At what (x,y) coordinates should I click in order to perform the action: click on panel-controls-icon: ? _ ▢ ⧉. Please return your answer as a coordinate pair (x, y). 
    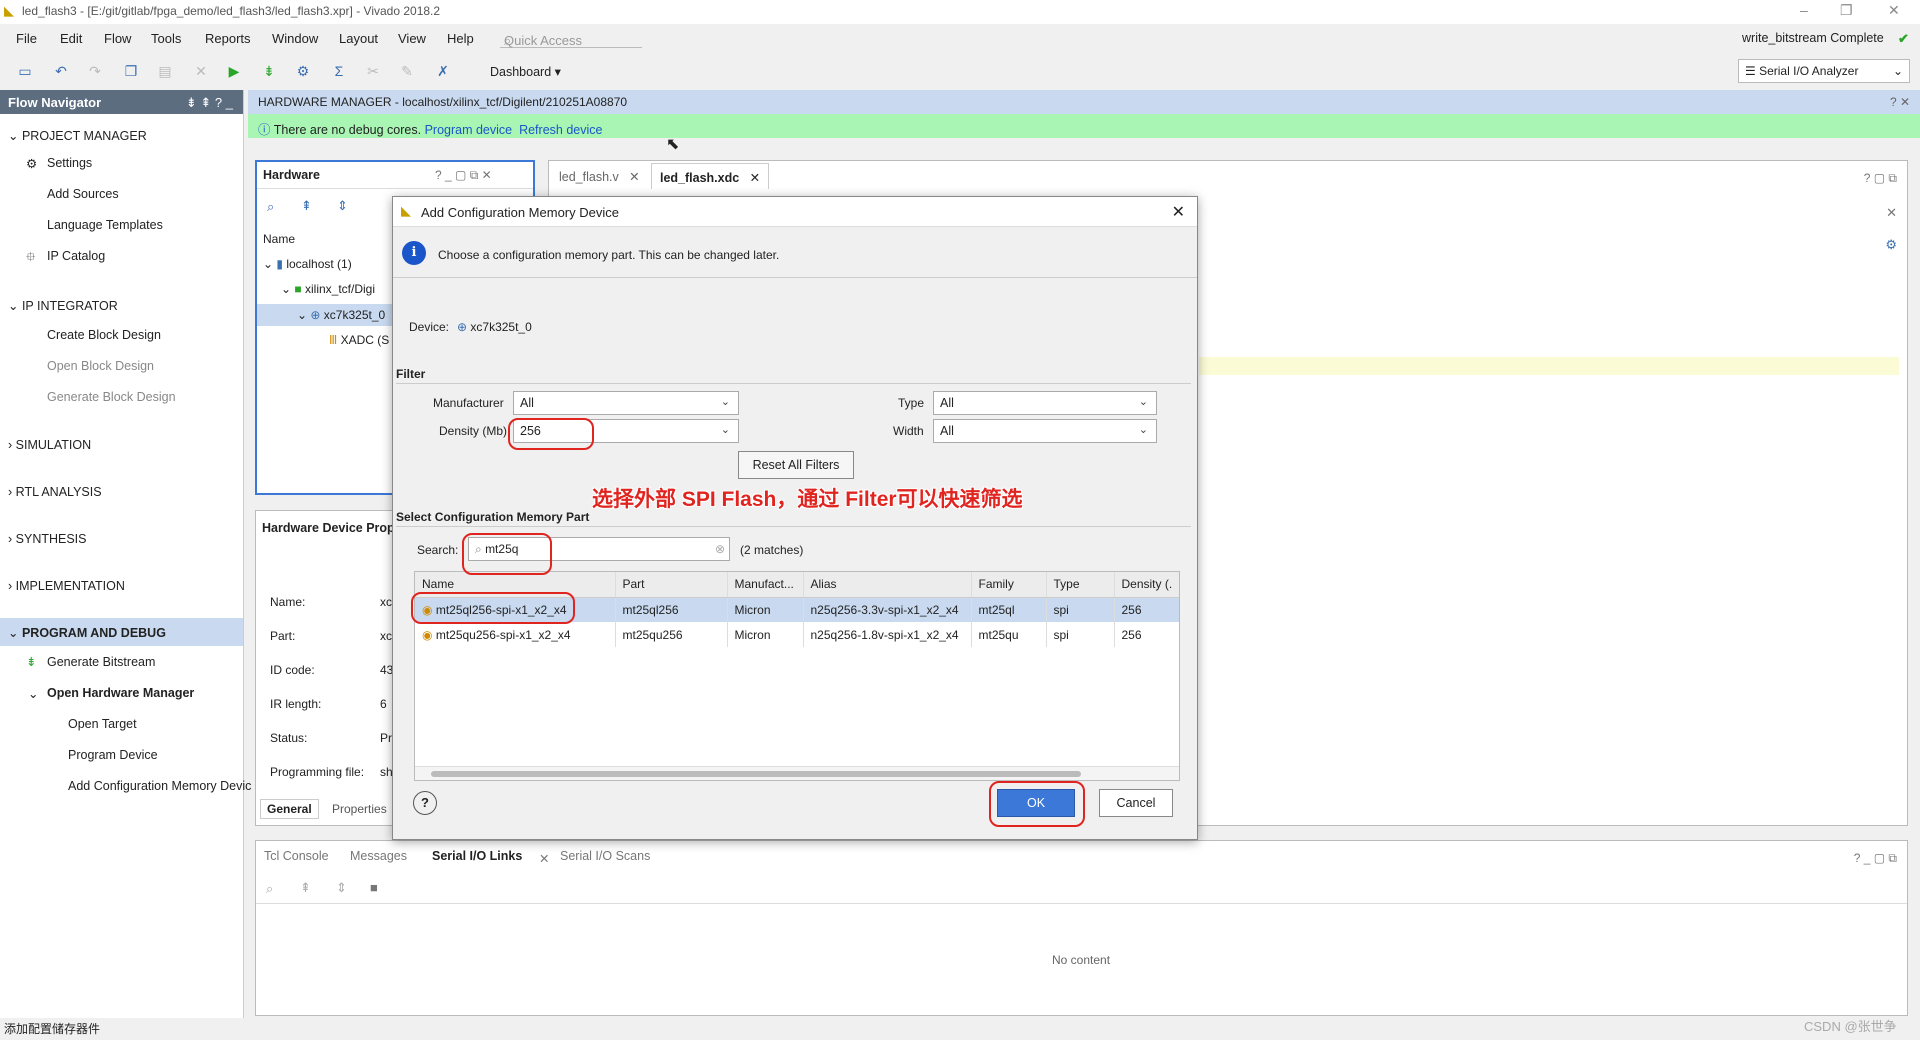
    Looking at the image, I should click on (1875, 858).